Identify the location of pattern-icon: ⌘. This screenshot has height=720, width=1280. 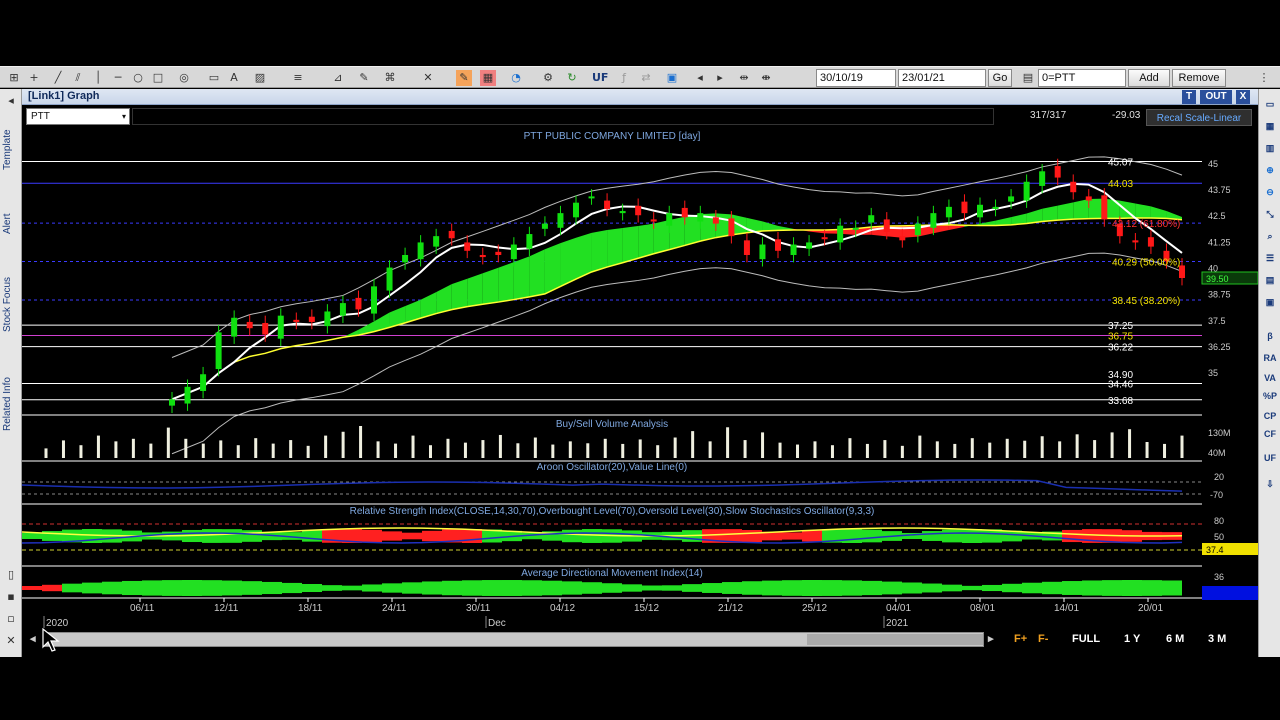
(390, 78).